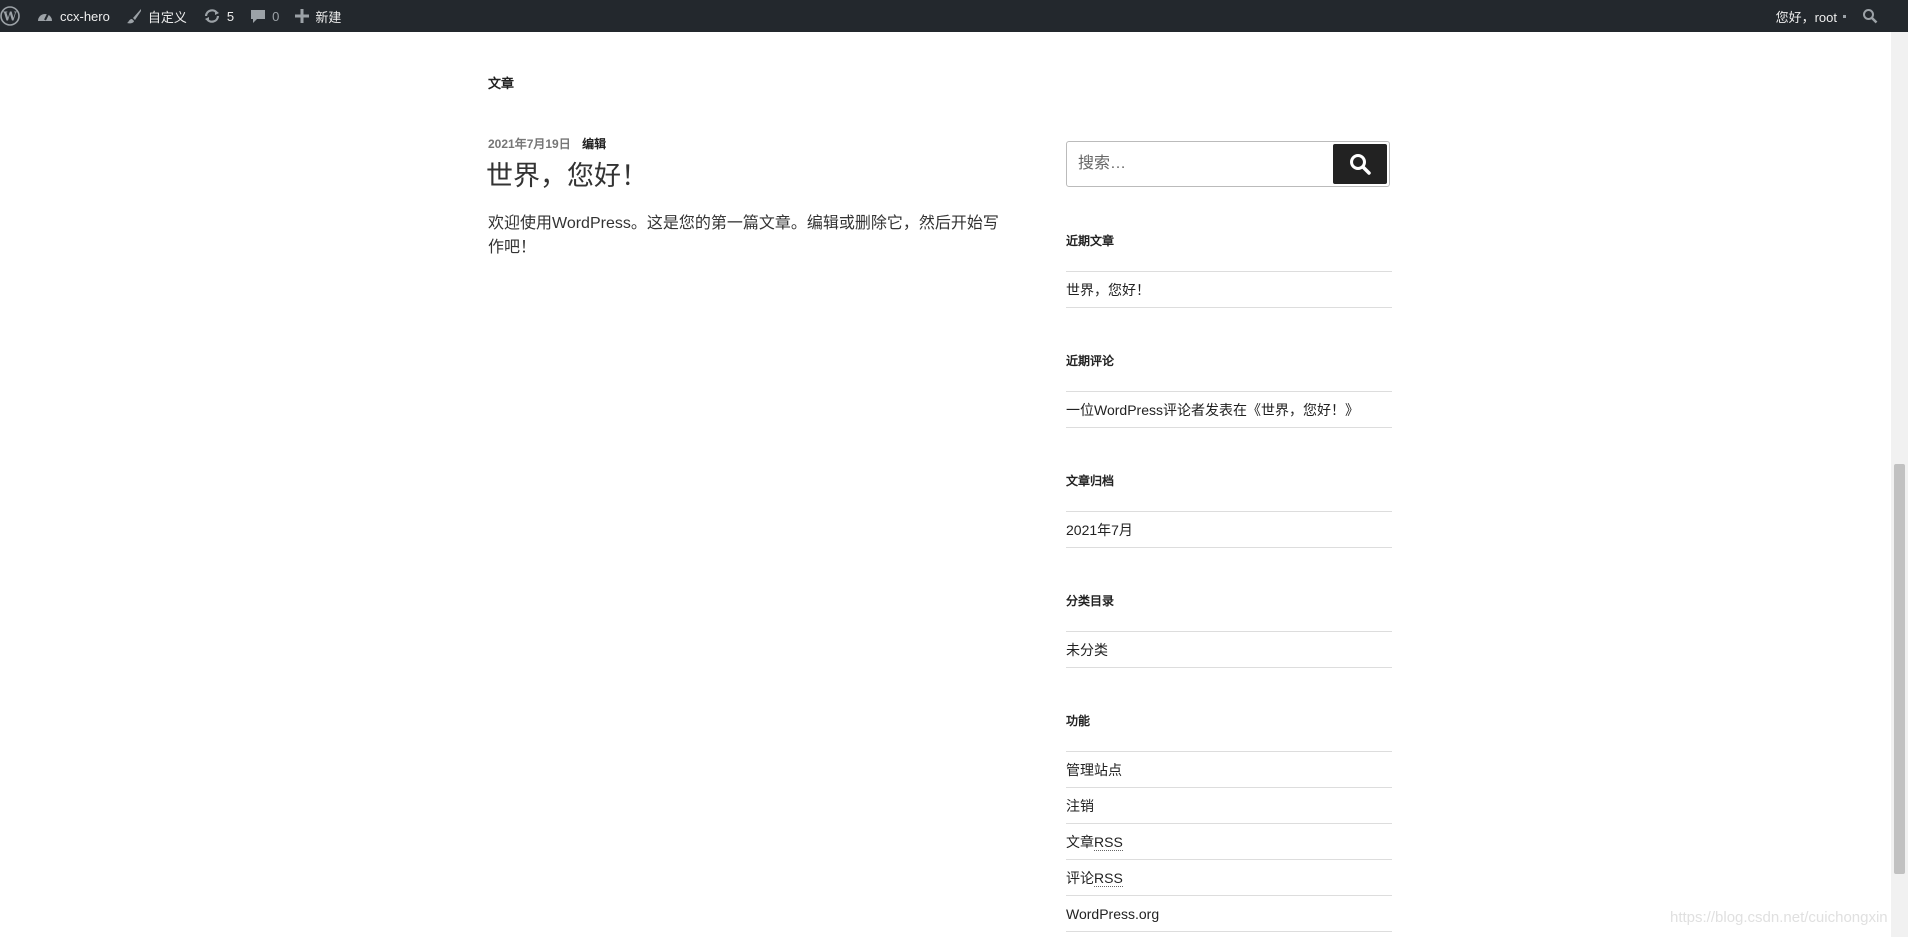 The width and height of the screenshot is (1908, 937). I want to click on updates-button: 5, so click(218, 16).